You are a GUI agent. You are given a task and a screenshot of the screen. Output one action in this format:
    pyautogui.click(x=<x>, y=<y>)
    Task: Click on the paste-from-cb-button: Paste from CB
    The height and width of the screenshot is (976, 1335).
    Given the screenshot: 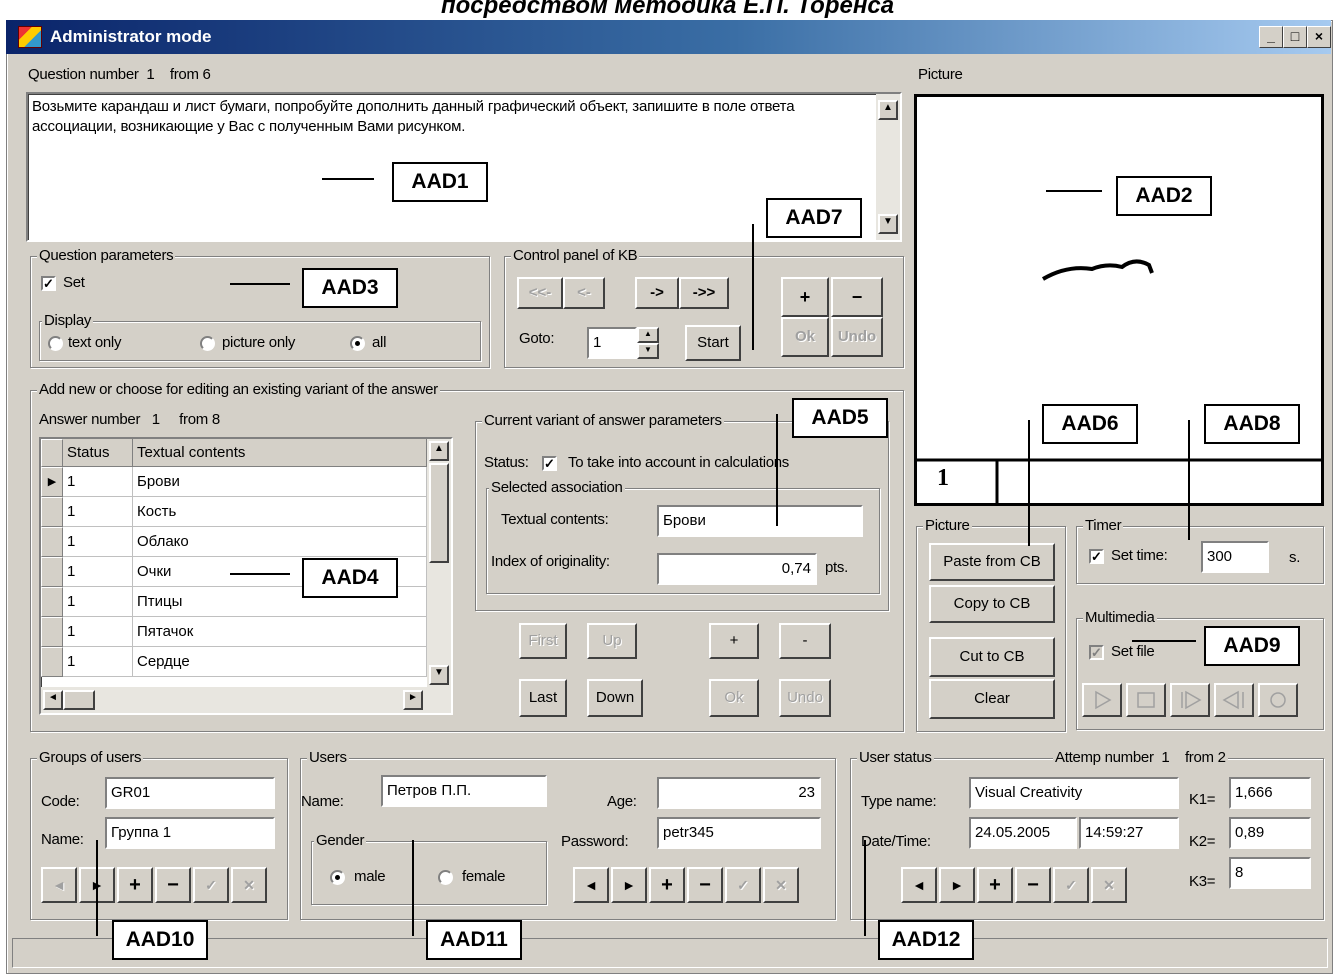 What is the action you would take?
    pyautogui.click(x=992, y=562)
    